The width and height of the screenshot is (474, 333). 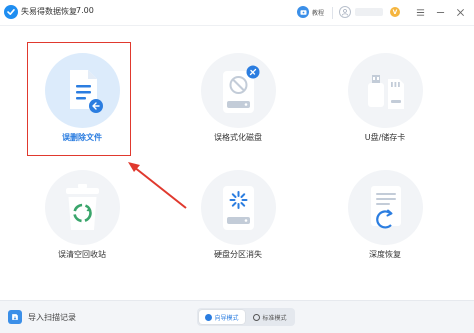 I want to click on app-logo-icon, so click(x=11, y=12).